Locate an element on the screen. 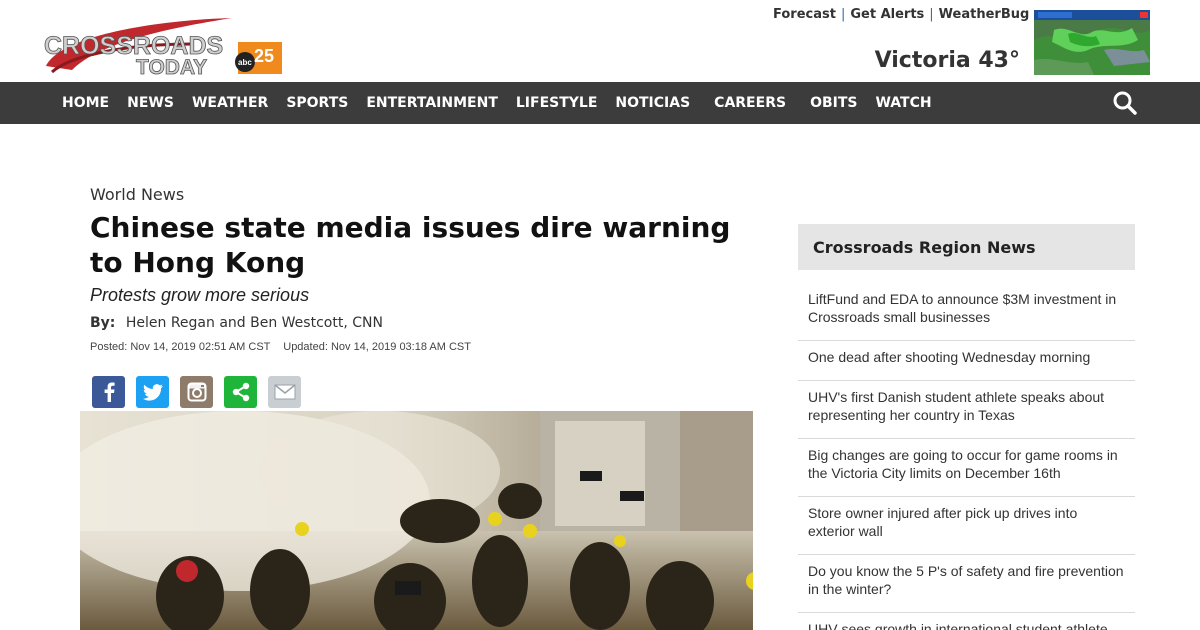 This screenshot has height=630, width=1200. share-bar is located at coordinates (202, 392).